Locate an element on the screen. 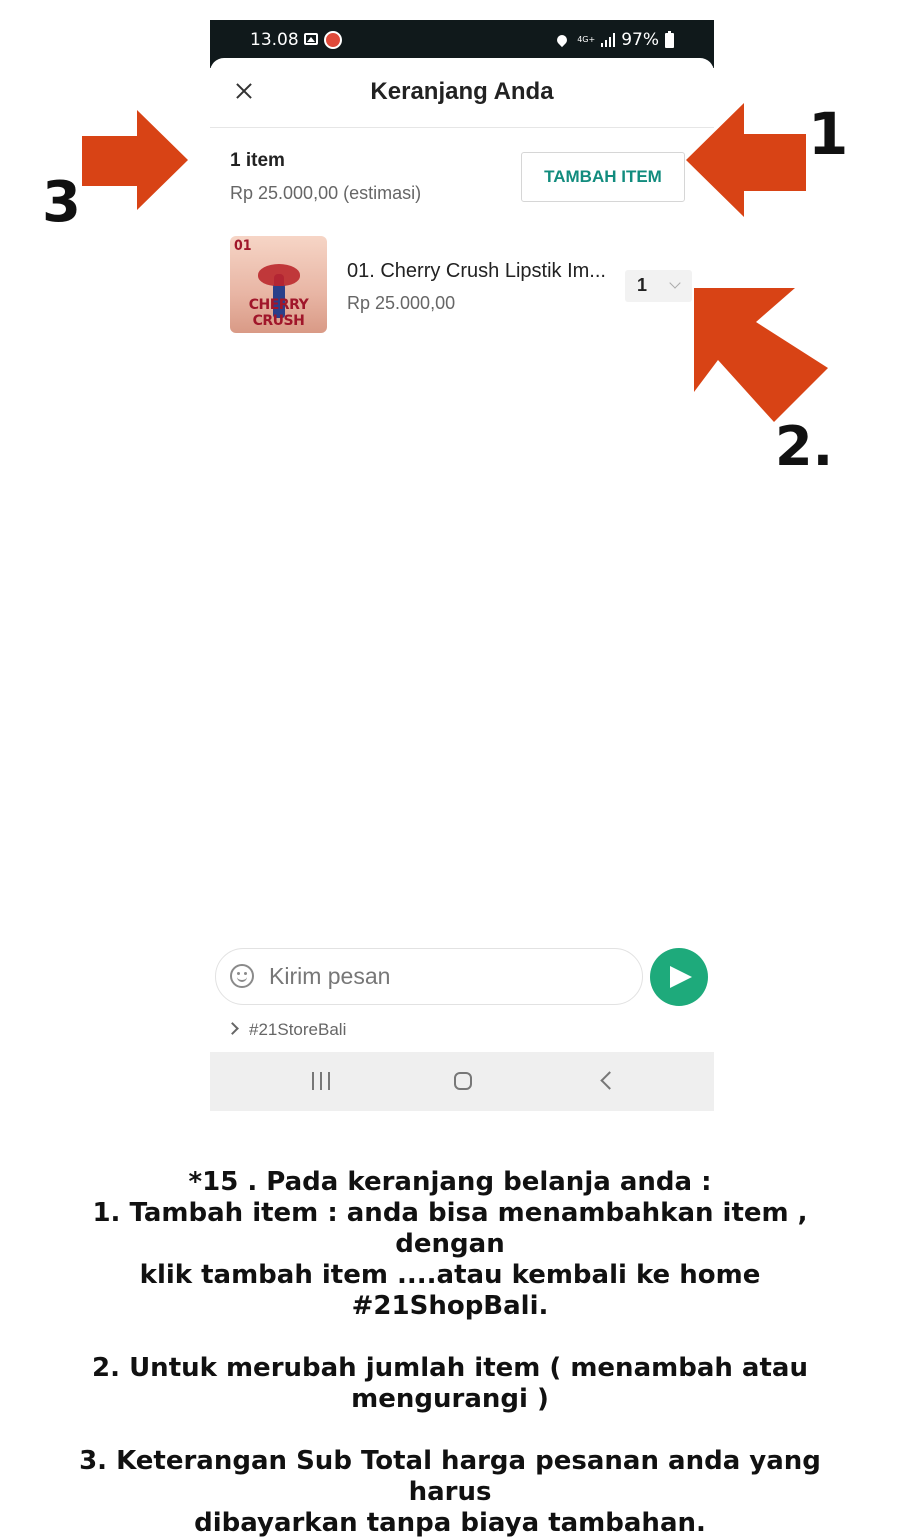 This screenshot has width=900, height=1539. send-button is located at coordinates (679, 977).